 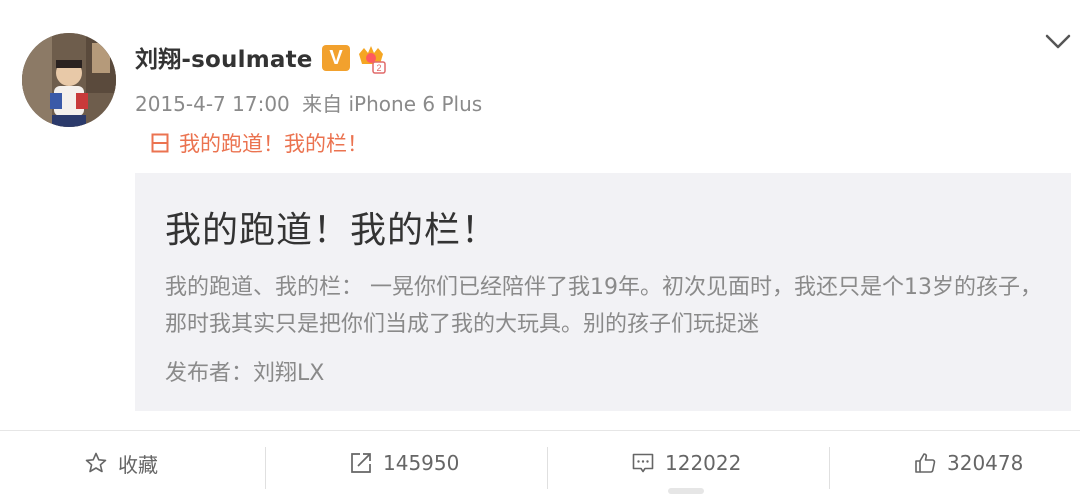 I want to click on verified-badge: V, so click(x=336, y=58).